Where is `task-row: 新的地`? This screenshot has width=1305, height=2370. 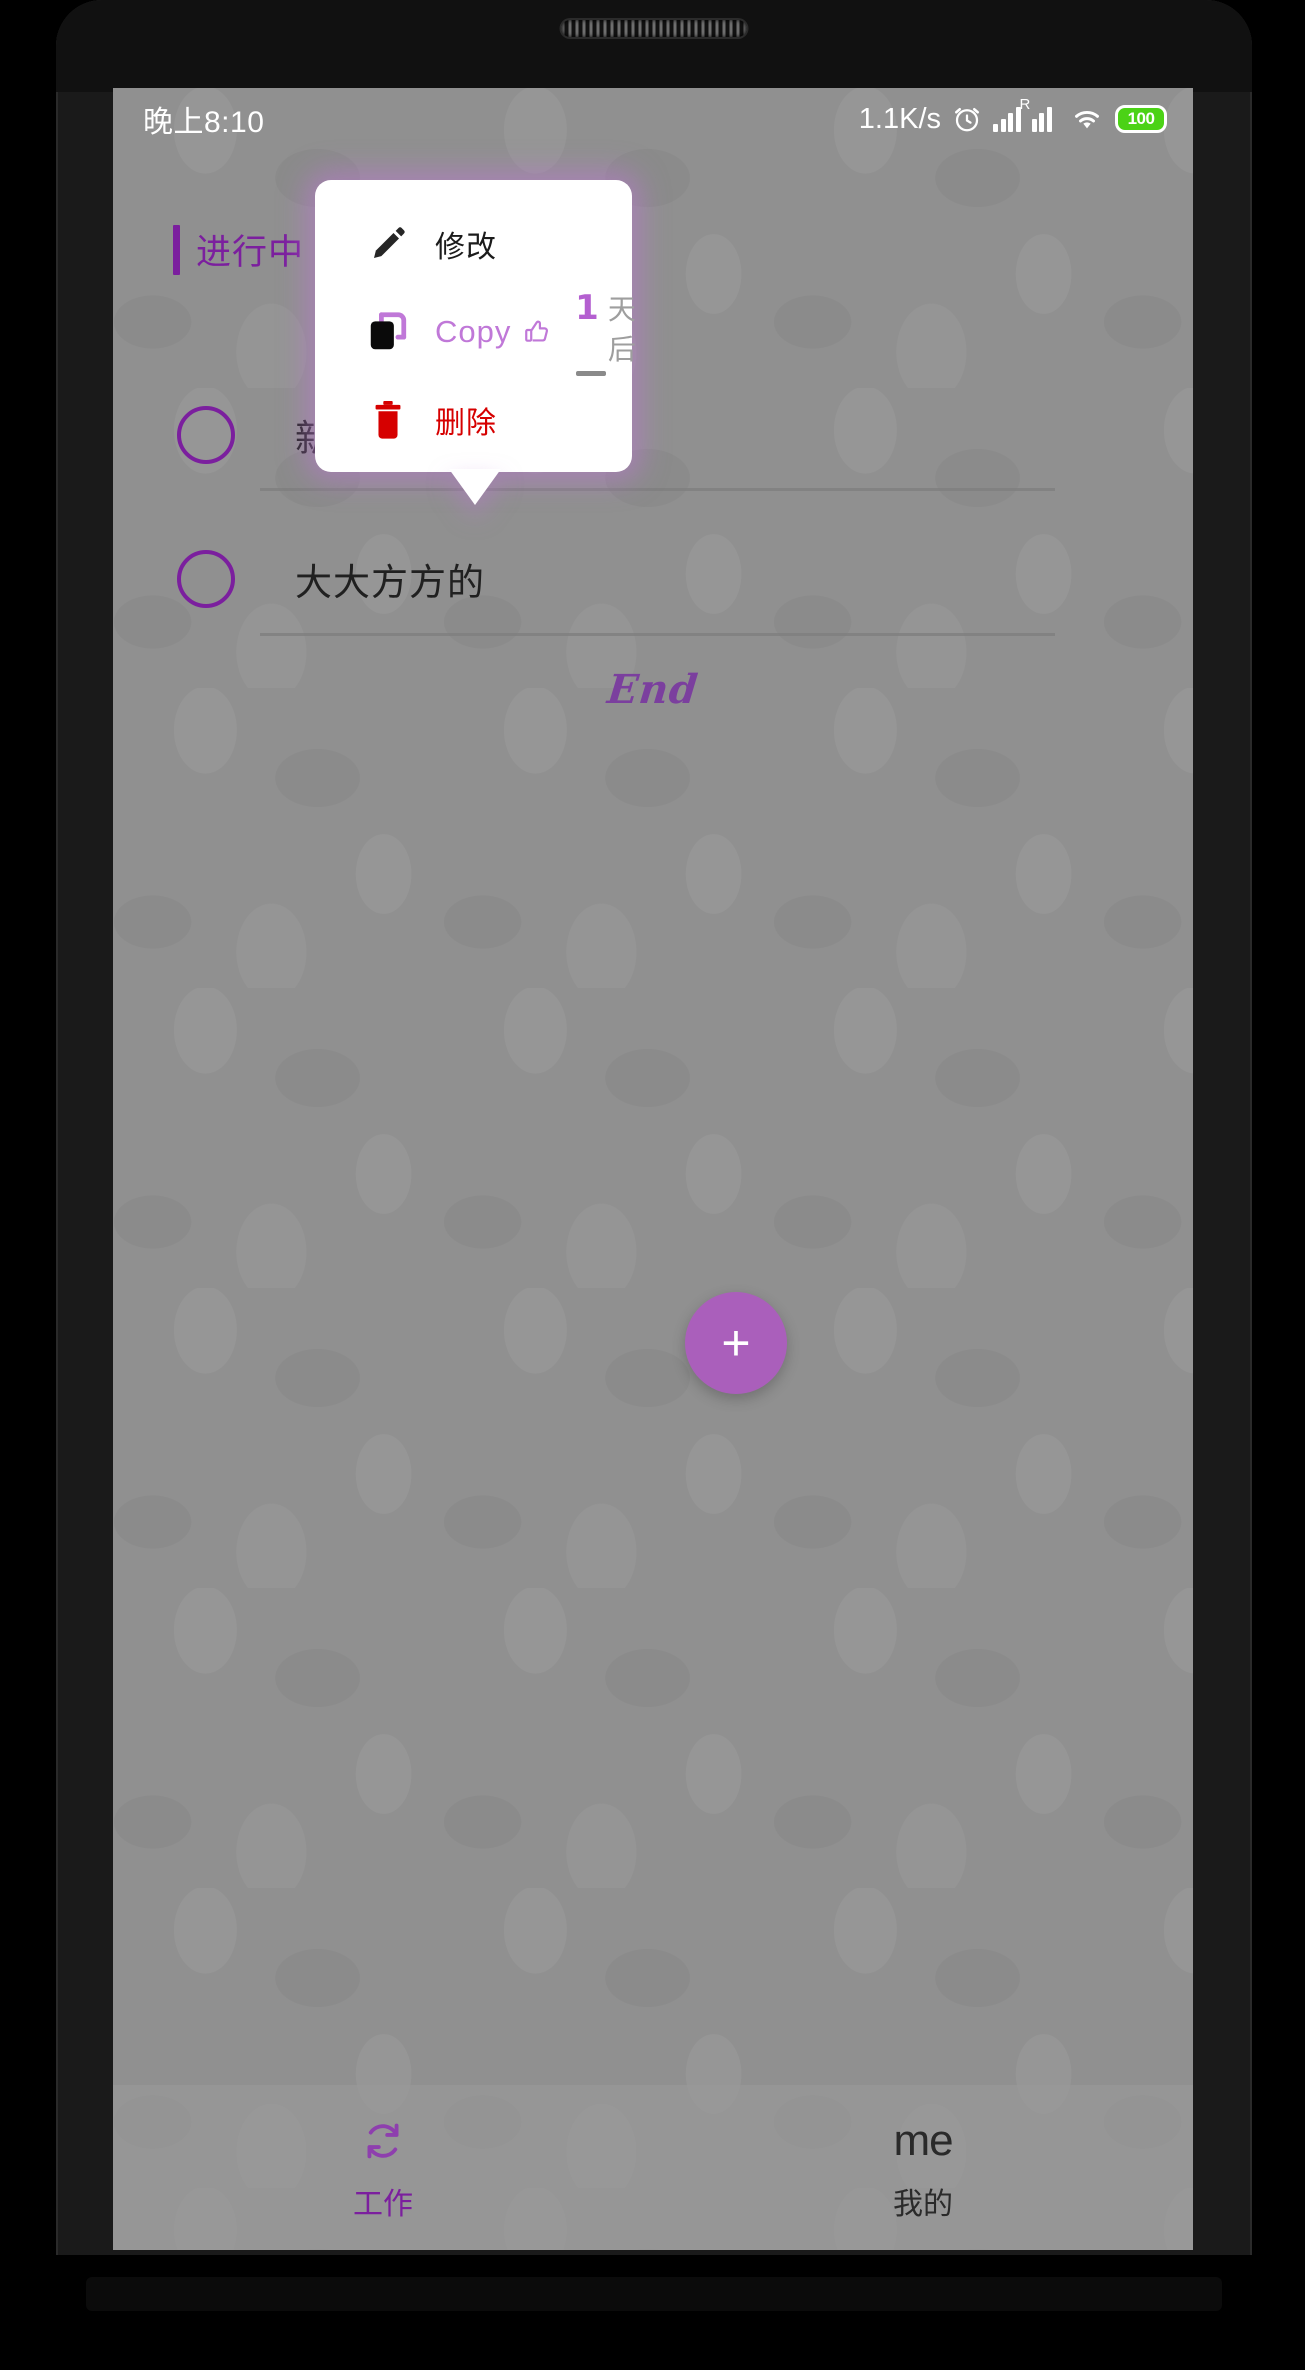 task-row: 新的地 is located at coordinates (653, 435).